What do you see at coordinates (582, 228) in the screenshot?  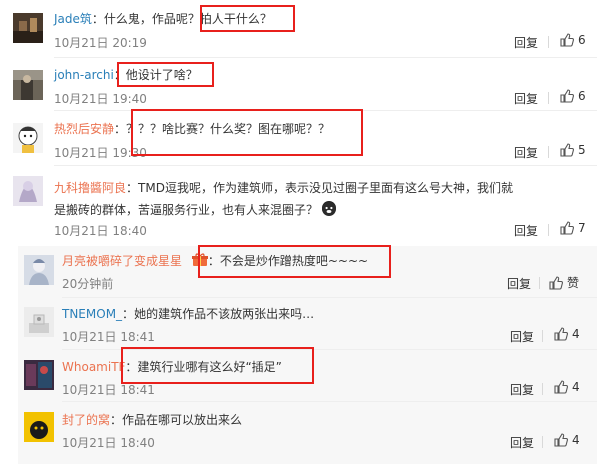 I see `like-count: 7` at bounding box center [582, 228].